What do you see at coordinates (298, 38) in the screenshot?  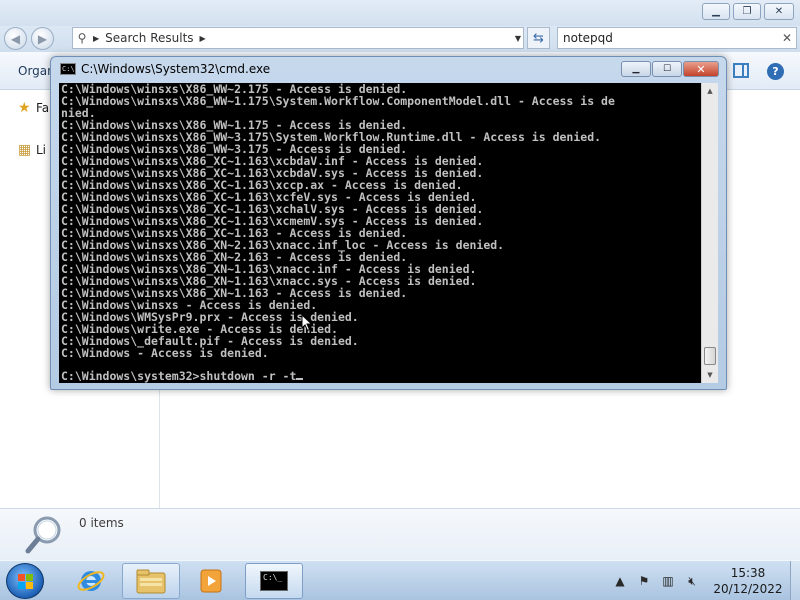 I see `address-bar: ⚲ ▶ Search Results ▶ ▼` at bounding box center [298, 38].